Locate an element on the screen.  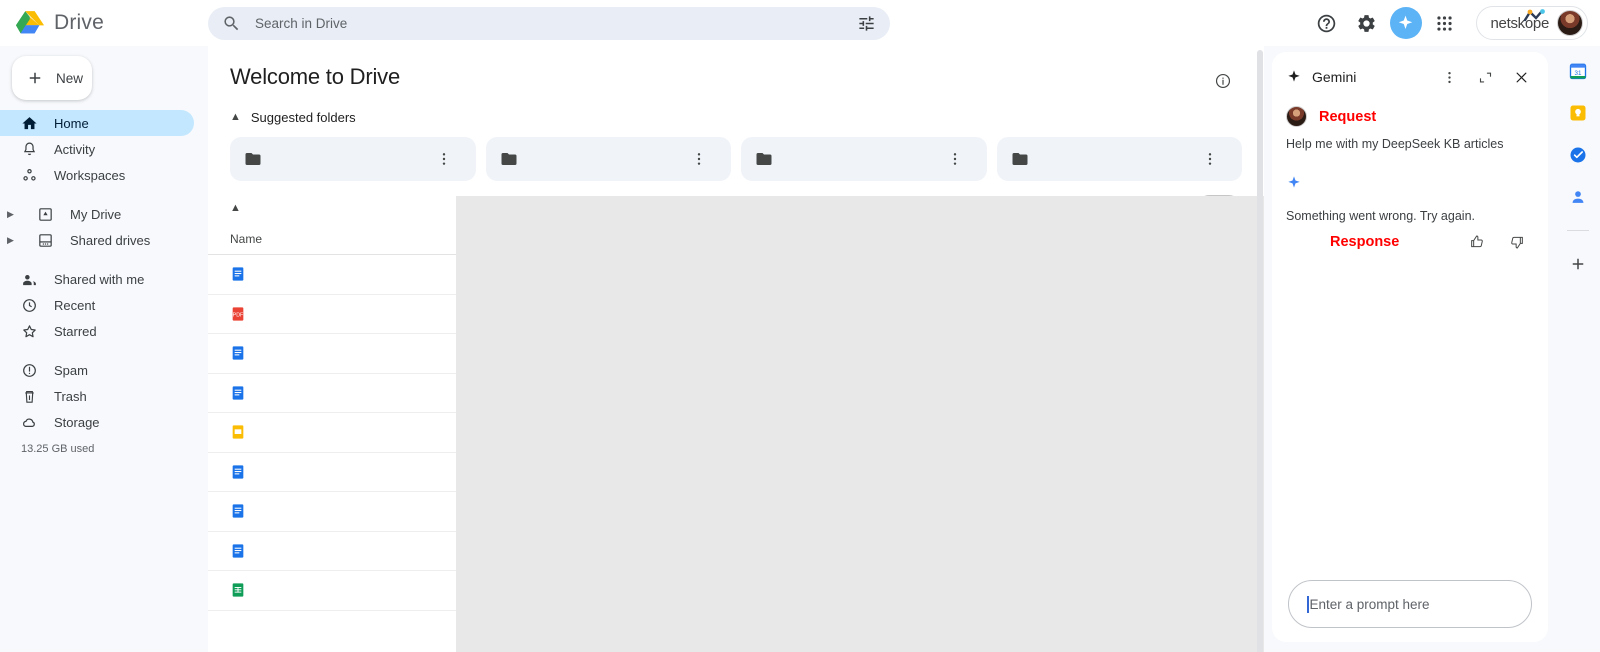
sidebar-item-home: Home is located at coordinates (97, 123).